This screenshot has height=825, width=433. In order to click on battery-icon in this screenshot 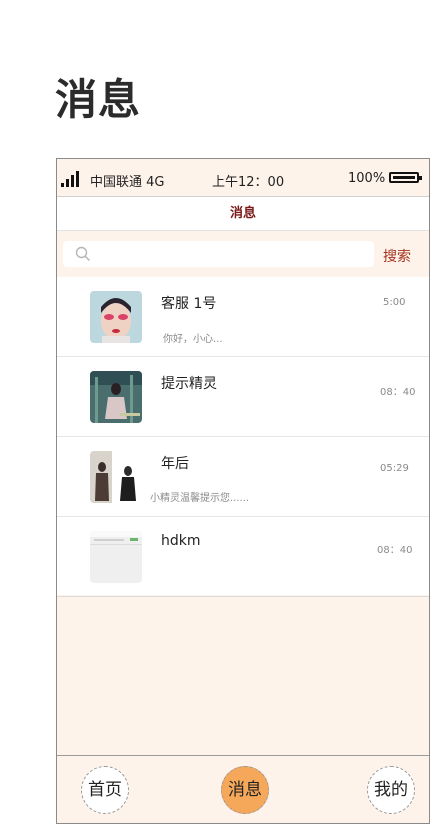, I will do `click(405, 177)`.